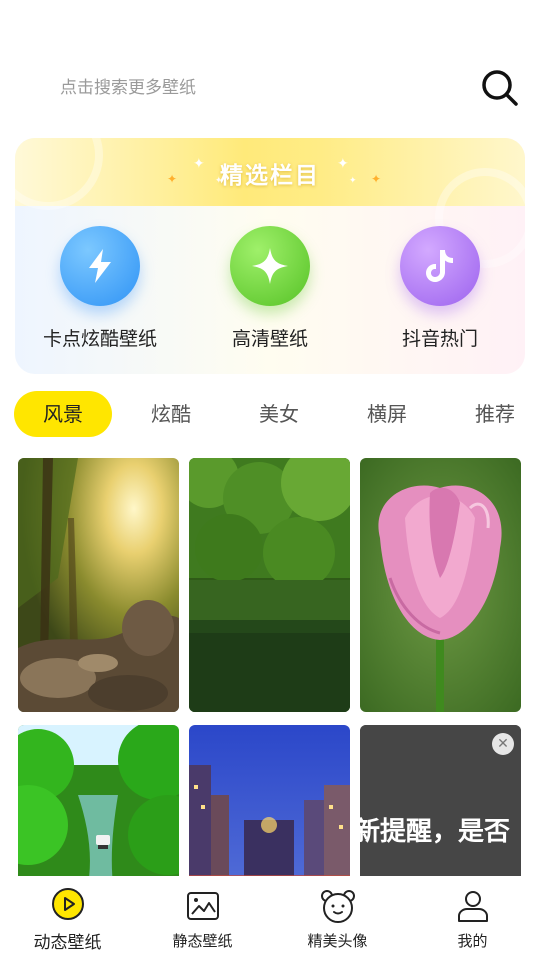  Describe the element at coordinates (495, 414) in the screenshot. I see `tab-tuijian: 推荐` at that location.